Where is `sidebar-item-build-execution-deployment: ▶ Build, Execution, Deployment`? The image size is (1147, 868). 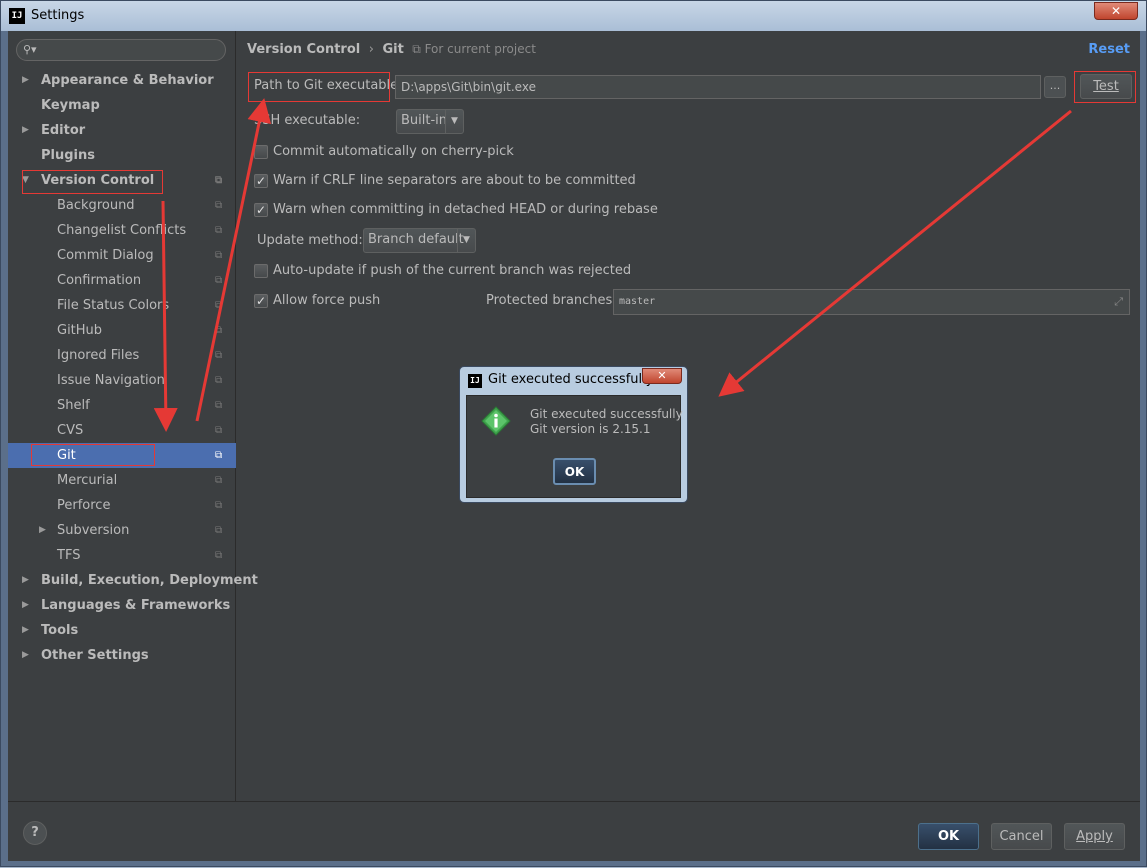
sidebar-item-build-execution-deployment: ▶ Build, Execution, Deployment is located at coordinates (133, 580).